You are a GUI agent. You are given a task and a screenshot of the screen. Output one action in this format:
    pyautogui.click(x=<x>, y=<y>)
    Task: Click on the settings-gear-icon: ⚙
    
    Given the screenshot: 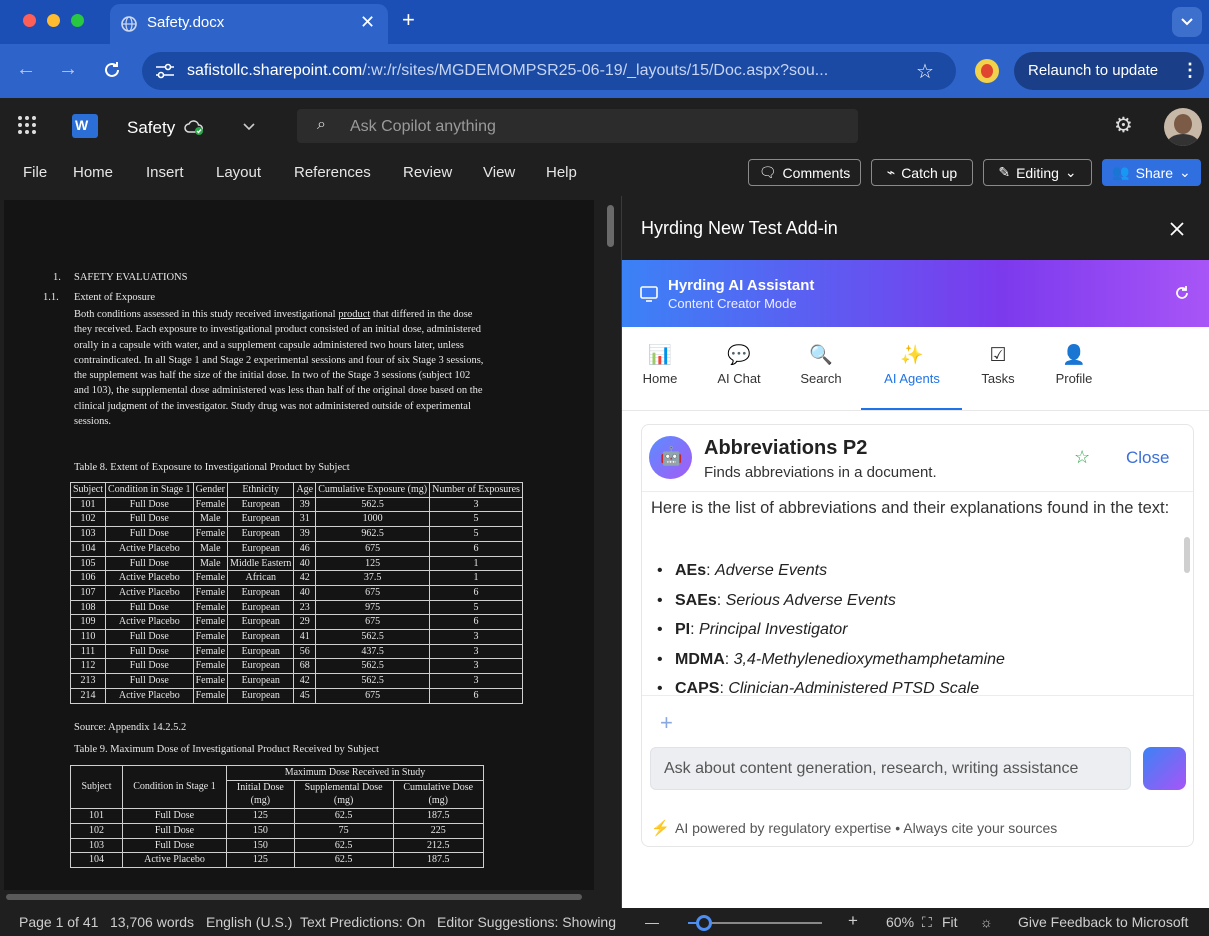 What is the action you would take?
    pyautogui.click(x=1123, y=125)
    